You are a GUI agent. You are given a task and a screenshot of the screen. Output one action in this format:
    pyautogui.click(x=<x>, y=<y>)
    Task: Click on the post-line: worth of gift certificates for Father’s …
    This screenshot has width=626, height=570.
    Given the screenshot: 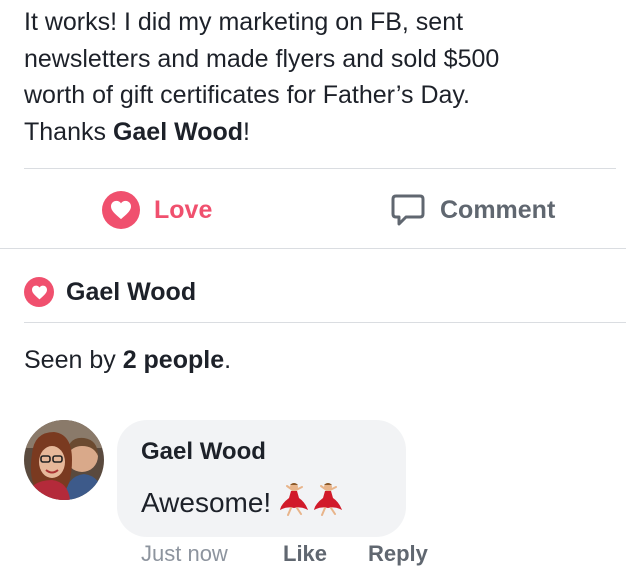 What is the action you would take?
    pyautogui.click(x=247, y=95)
    